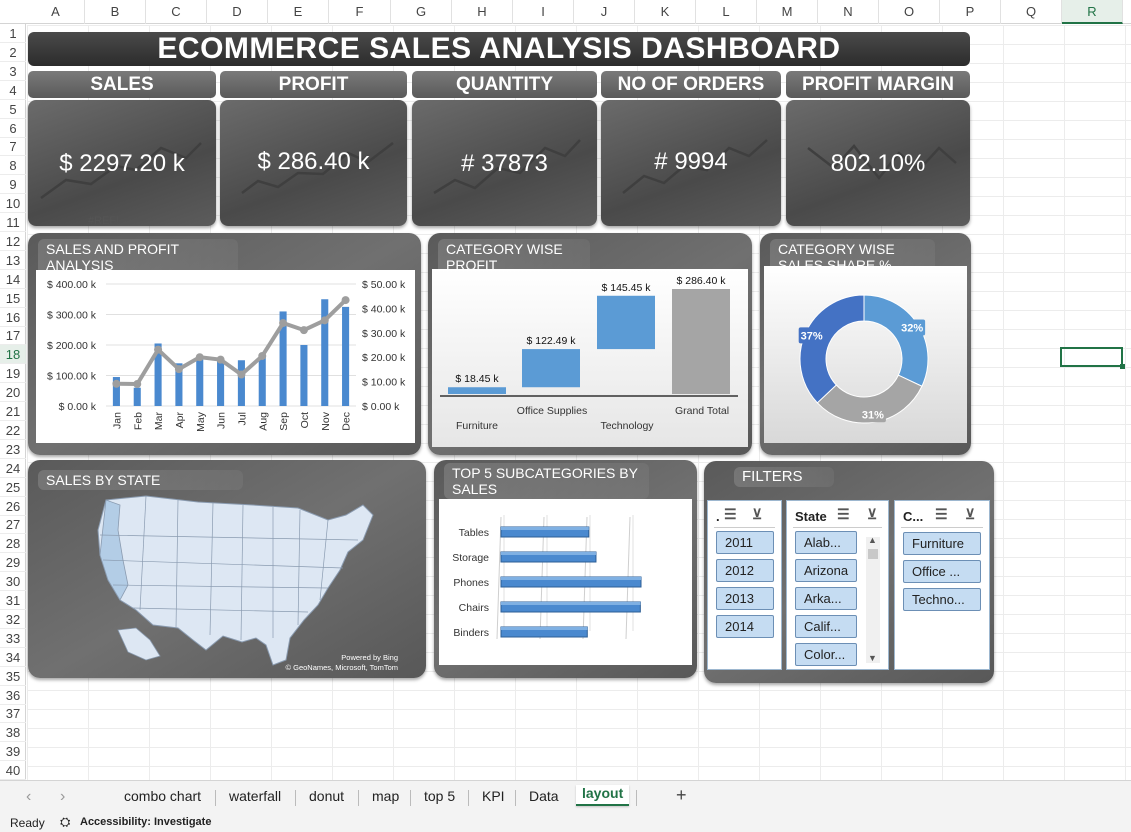  Describe the element at coordinates (298, 12) in the screenshot. I see `column-header-e: E` at that location.